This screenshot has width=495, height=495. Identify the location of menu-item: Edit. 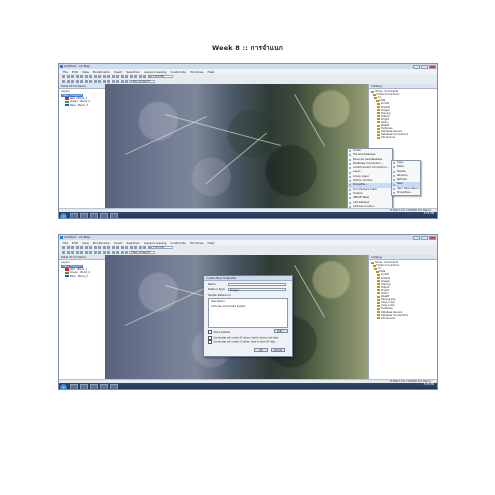
(75, 72).